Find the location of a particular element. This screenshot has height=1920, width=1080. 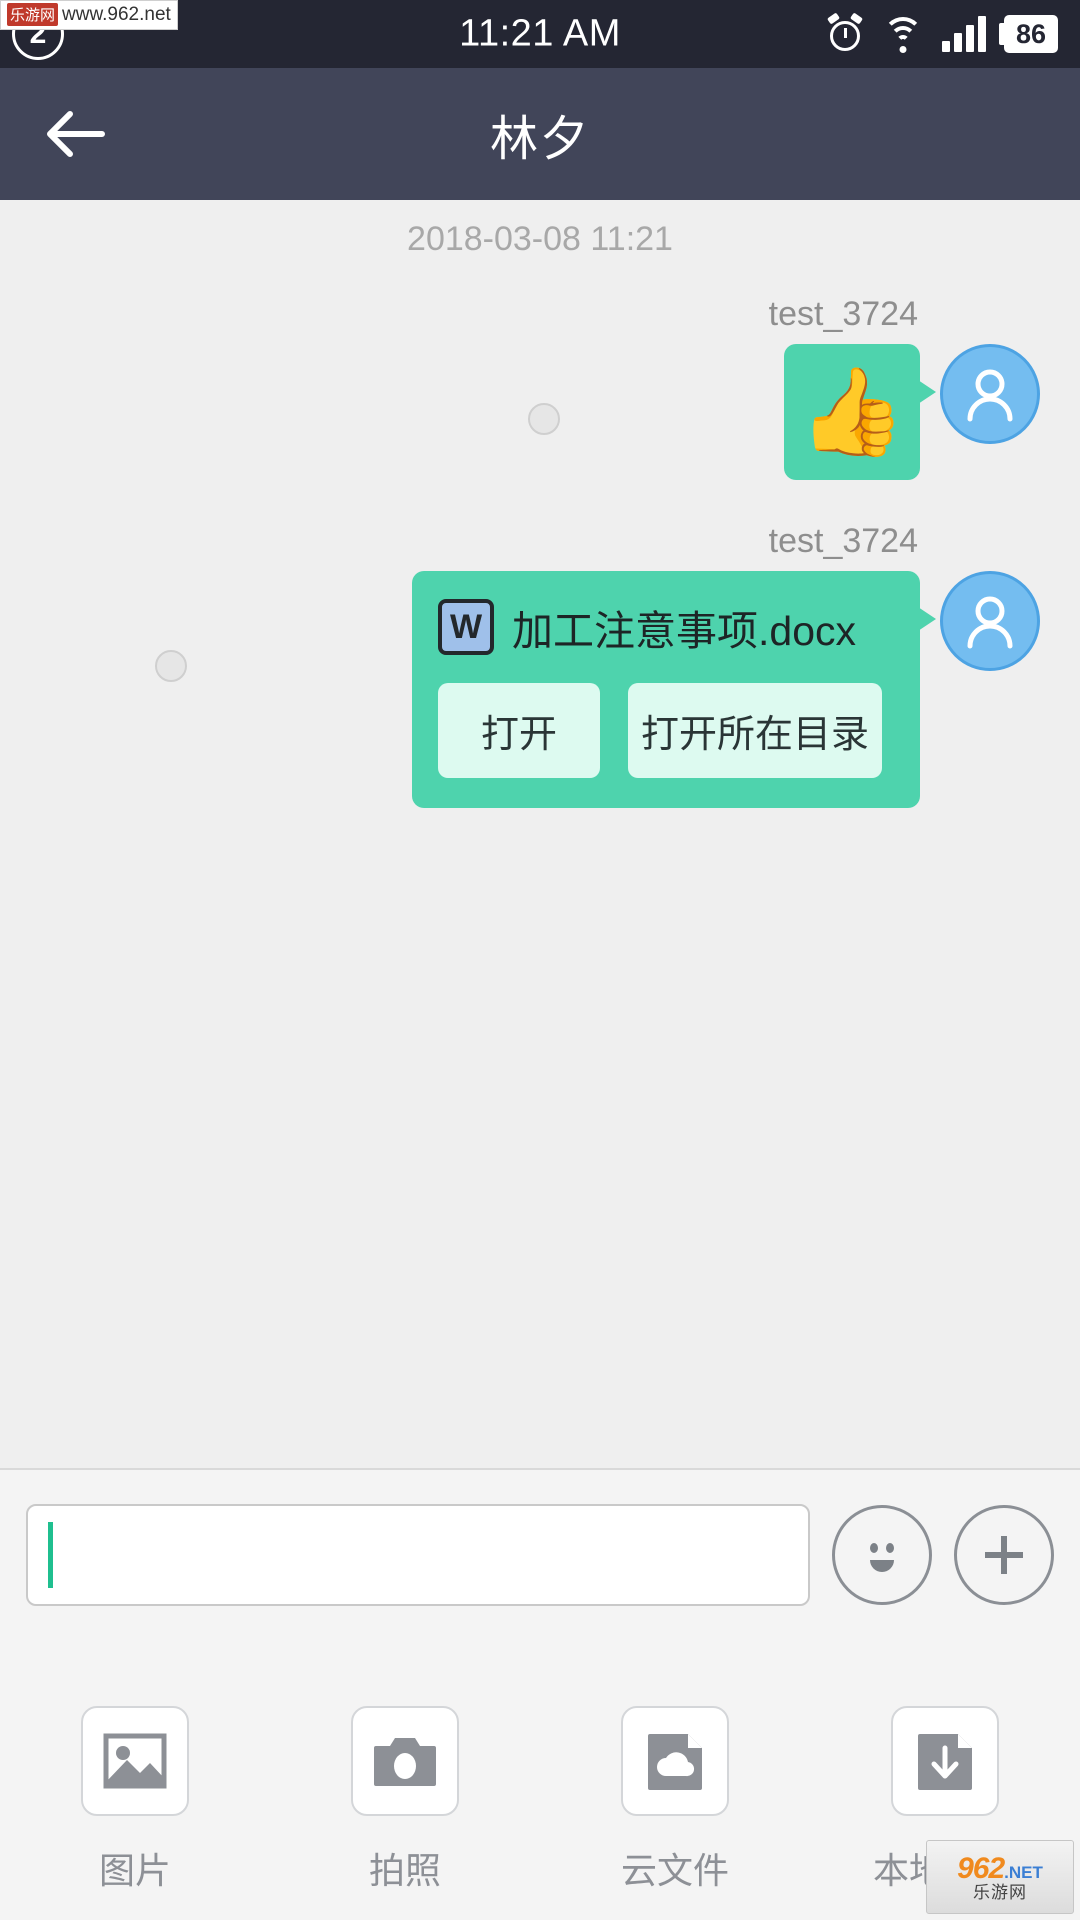

emoji-button is located at coordinates (882, 1555).